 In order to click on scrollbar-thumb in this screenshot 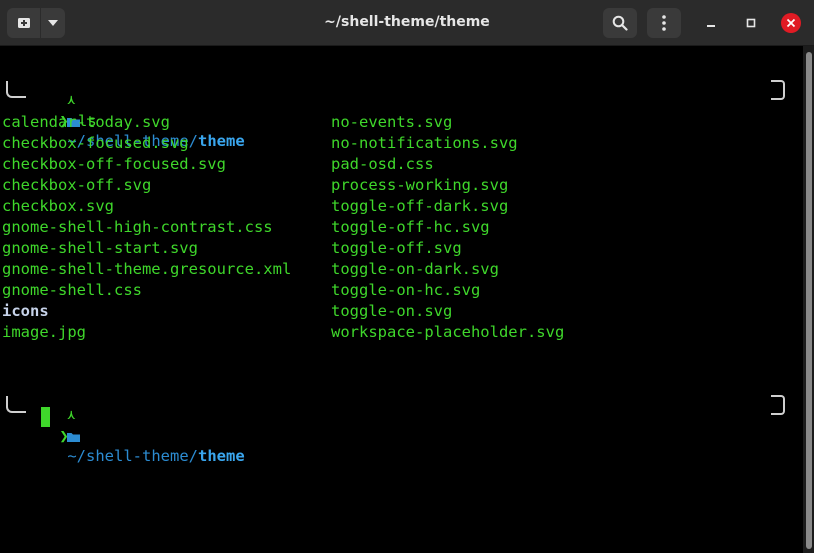, I will do `click(809, 300)`.